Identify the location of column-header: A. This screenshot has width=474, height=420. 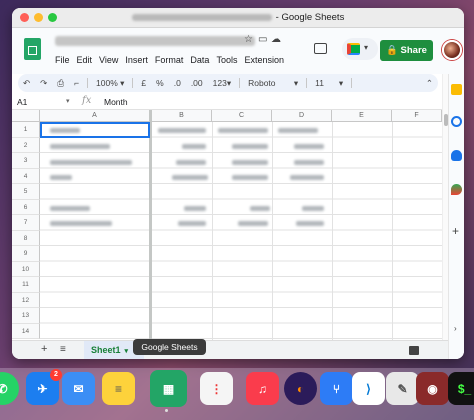
(95, 116).